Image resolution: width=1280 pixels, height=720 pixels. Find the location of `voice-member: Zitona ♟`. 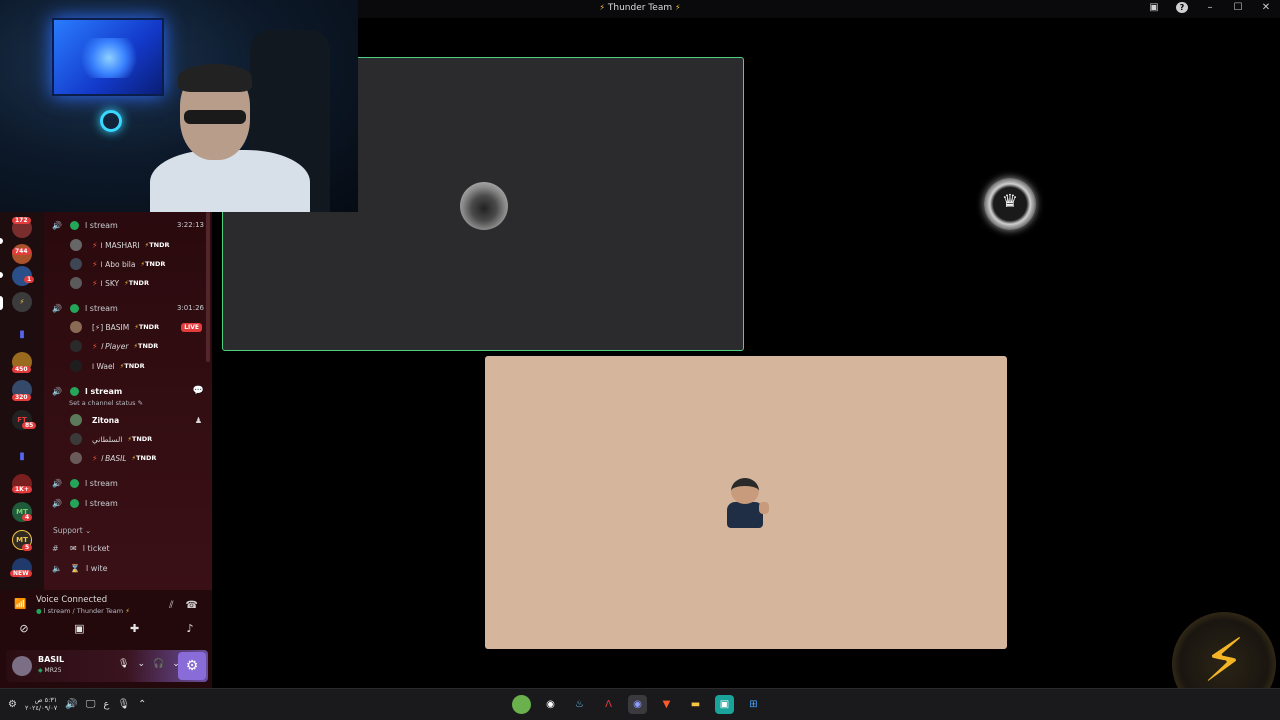

voice-member: Zitona ♟ is located at coordinates (140, 420).